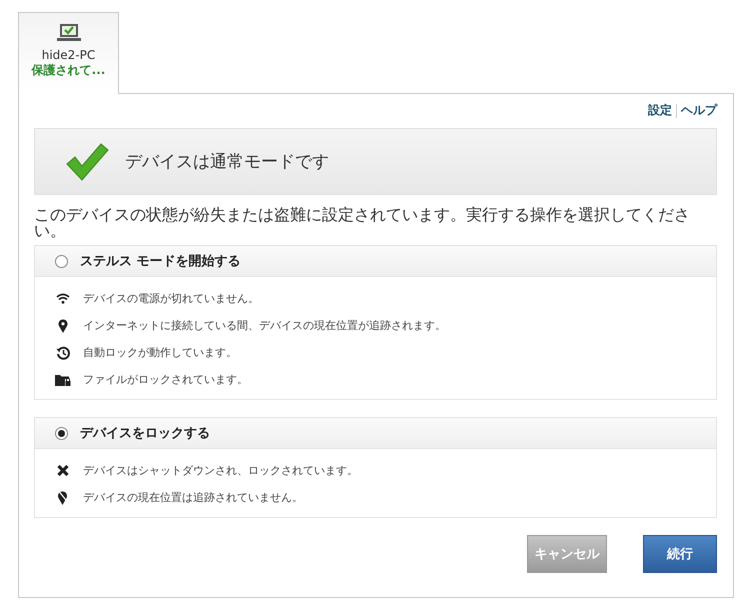 This screenshot has height=609, width=750. What do you see at coordinates (87, 162) in the screenshot?
I see `checkmark-icon` at bounding box center [87, 162].